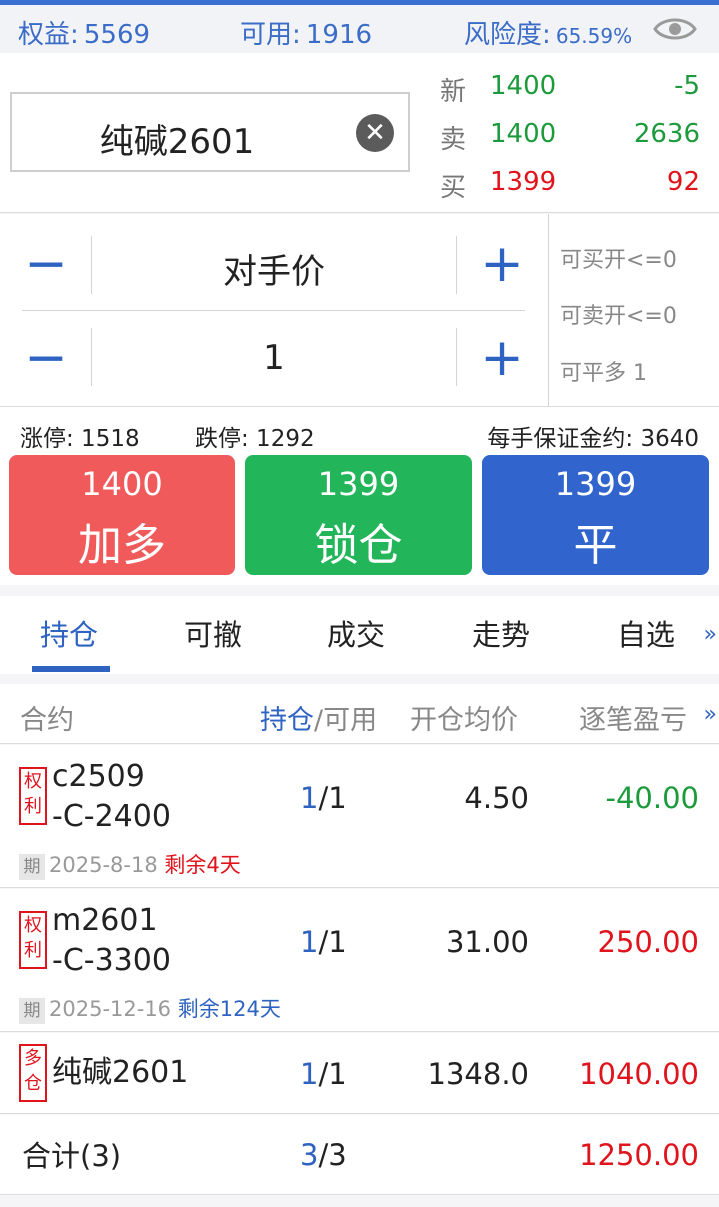 The image size is (719, 1207). Describe the element at coordinates (523, 134) in the screenshot. I see `ask-price: 1400` at that location.